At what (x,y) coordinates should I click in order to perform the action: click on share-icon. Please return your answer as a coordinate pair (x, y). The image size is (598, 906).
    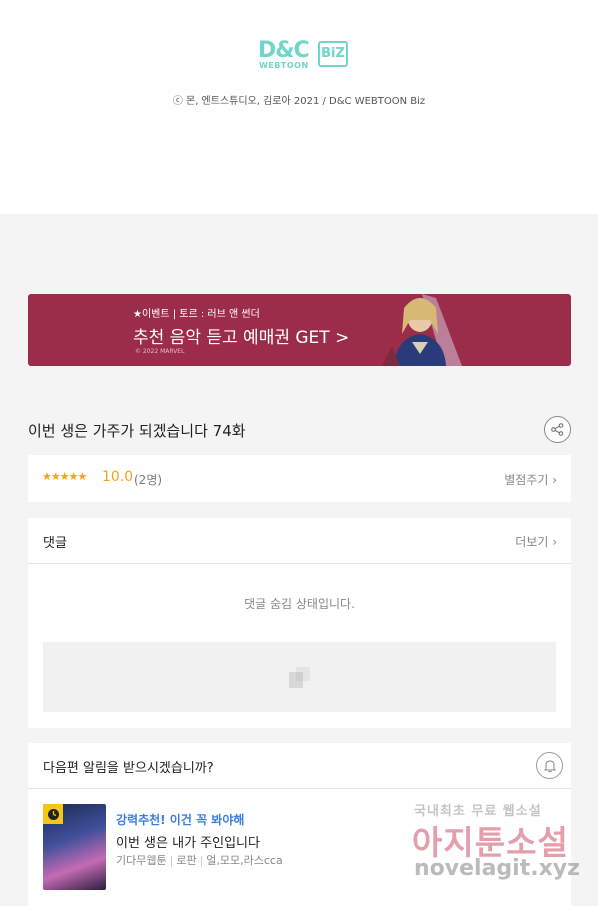
    Looking at the image, I should click on (557, 429).